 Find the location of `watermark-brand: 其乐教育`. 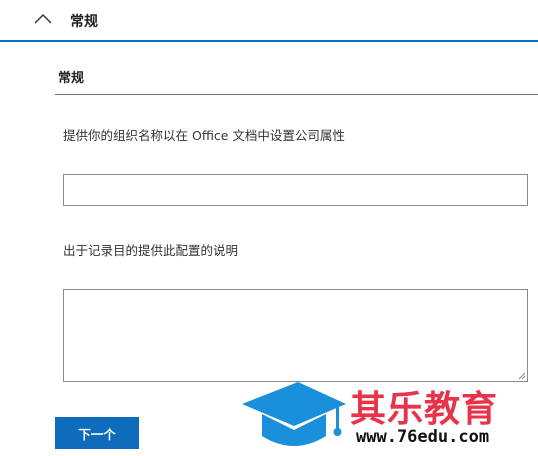

watermark-brand: 其乐教育 is located at coordinates (424, 409).